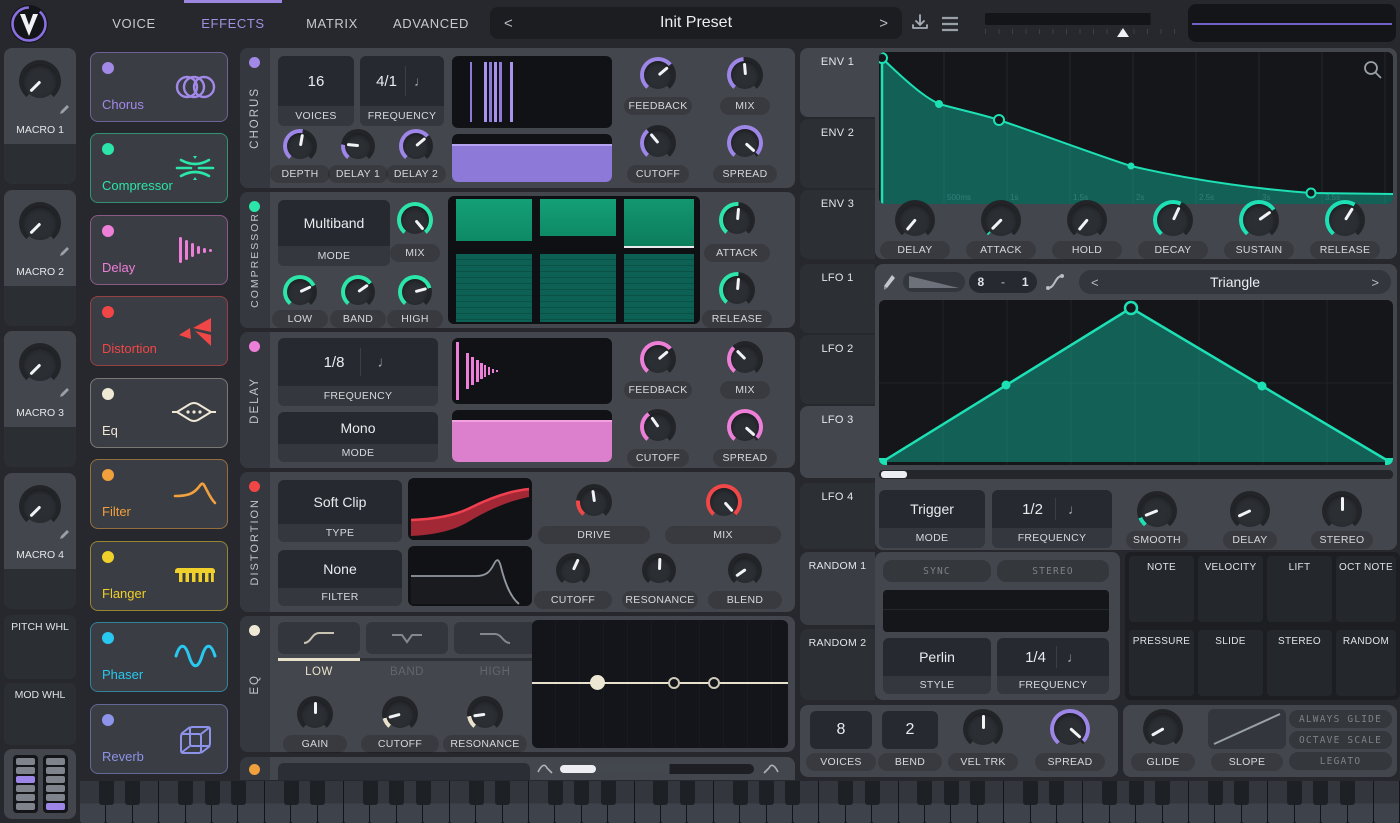 The height and width of the screenshot is (823, 1400). What do you see at coordinates (159, 739) in the screenshot?
I see `fx-list-item-reverb: Reverb` at bounding box center [159, 739].